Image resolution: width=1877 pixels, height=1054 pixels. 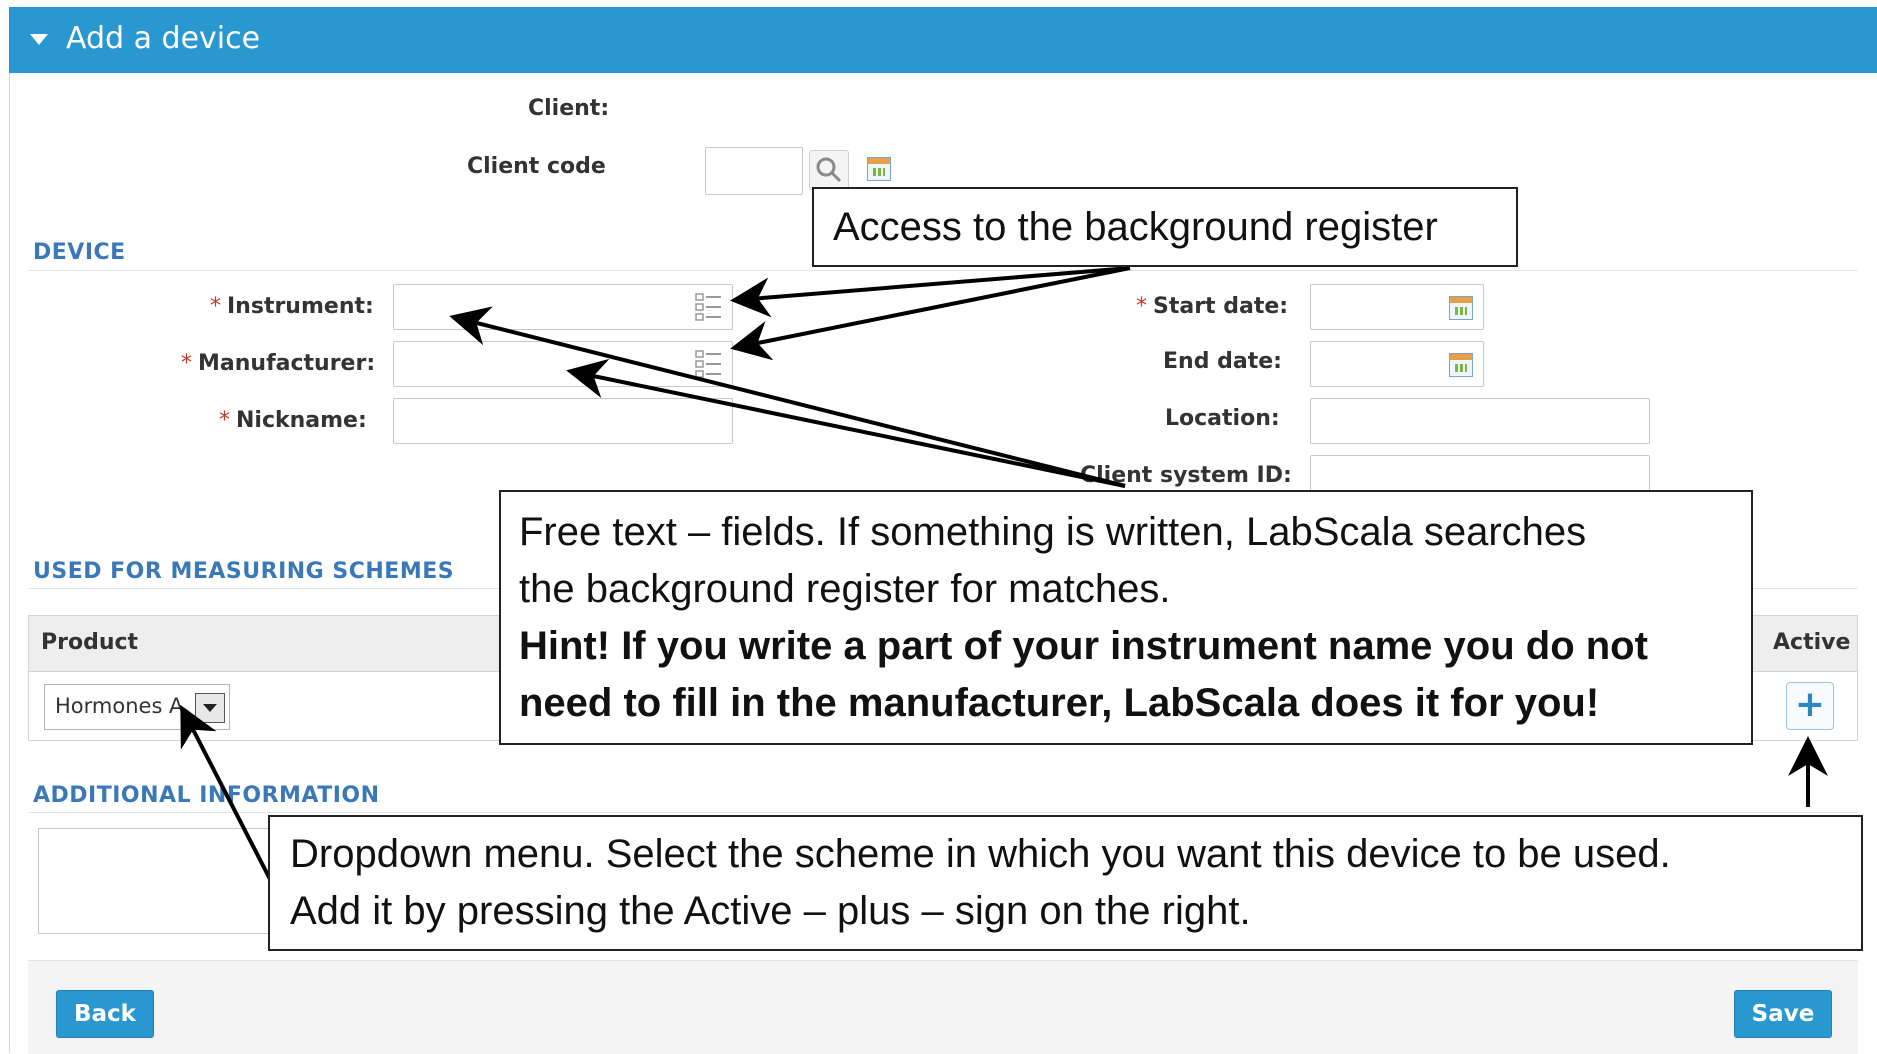 I want to click on arrow-to-manufacturer-field, so click(x=846, y=423).